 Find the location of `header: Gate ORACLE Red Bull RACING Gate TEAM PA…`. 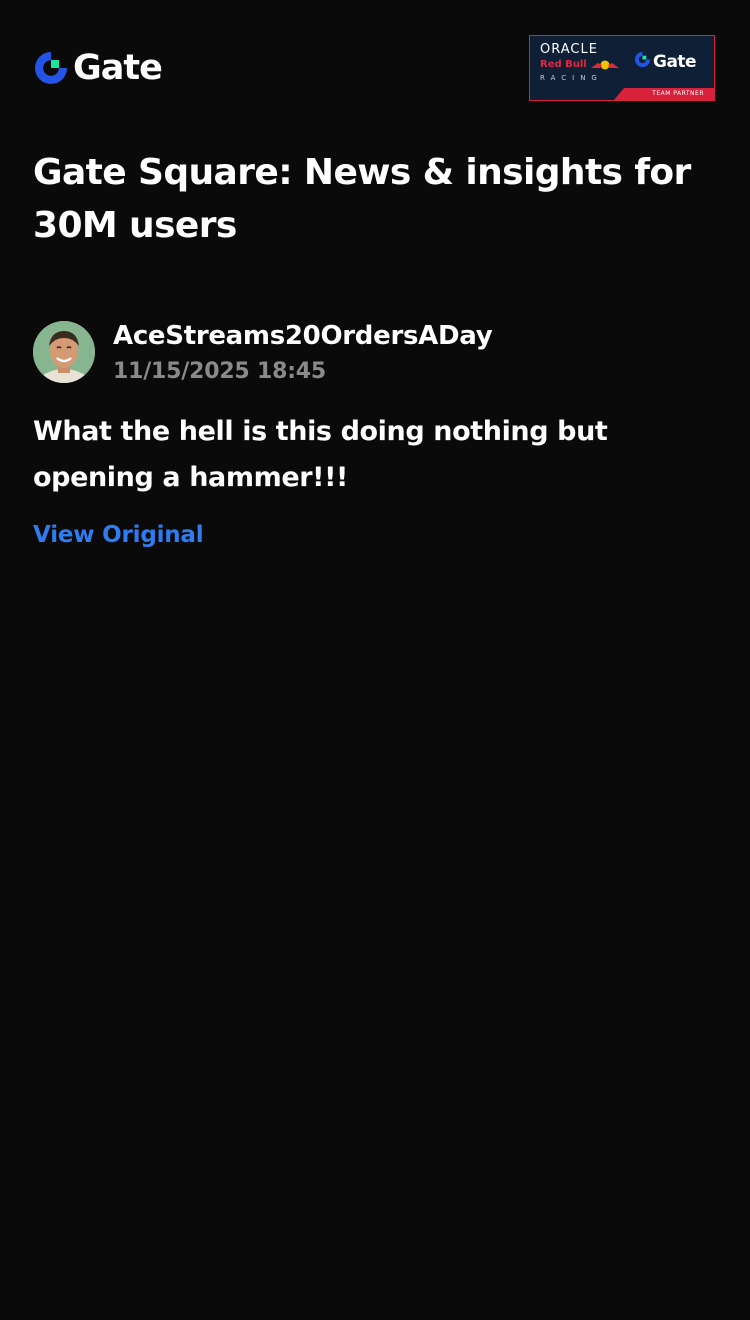

header: Gate ORACLE Red Bull RACING Gate TEAM PA… is located at coordinates (374, 68).